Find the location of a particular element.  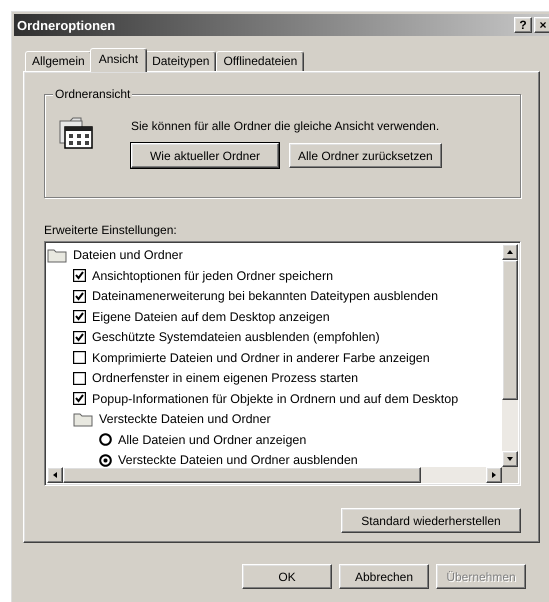

folder-window-icon is located at coordinates (76, 132).